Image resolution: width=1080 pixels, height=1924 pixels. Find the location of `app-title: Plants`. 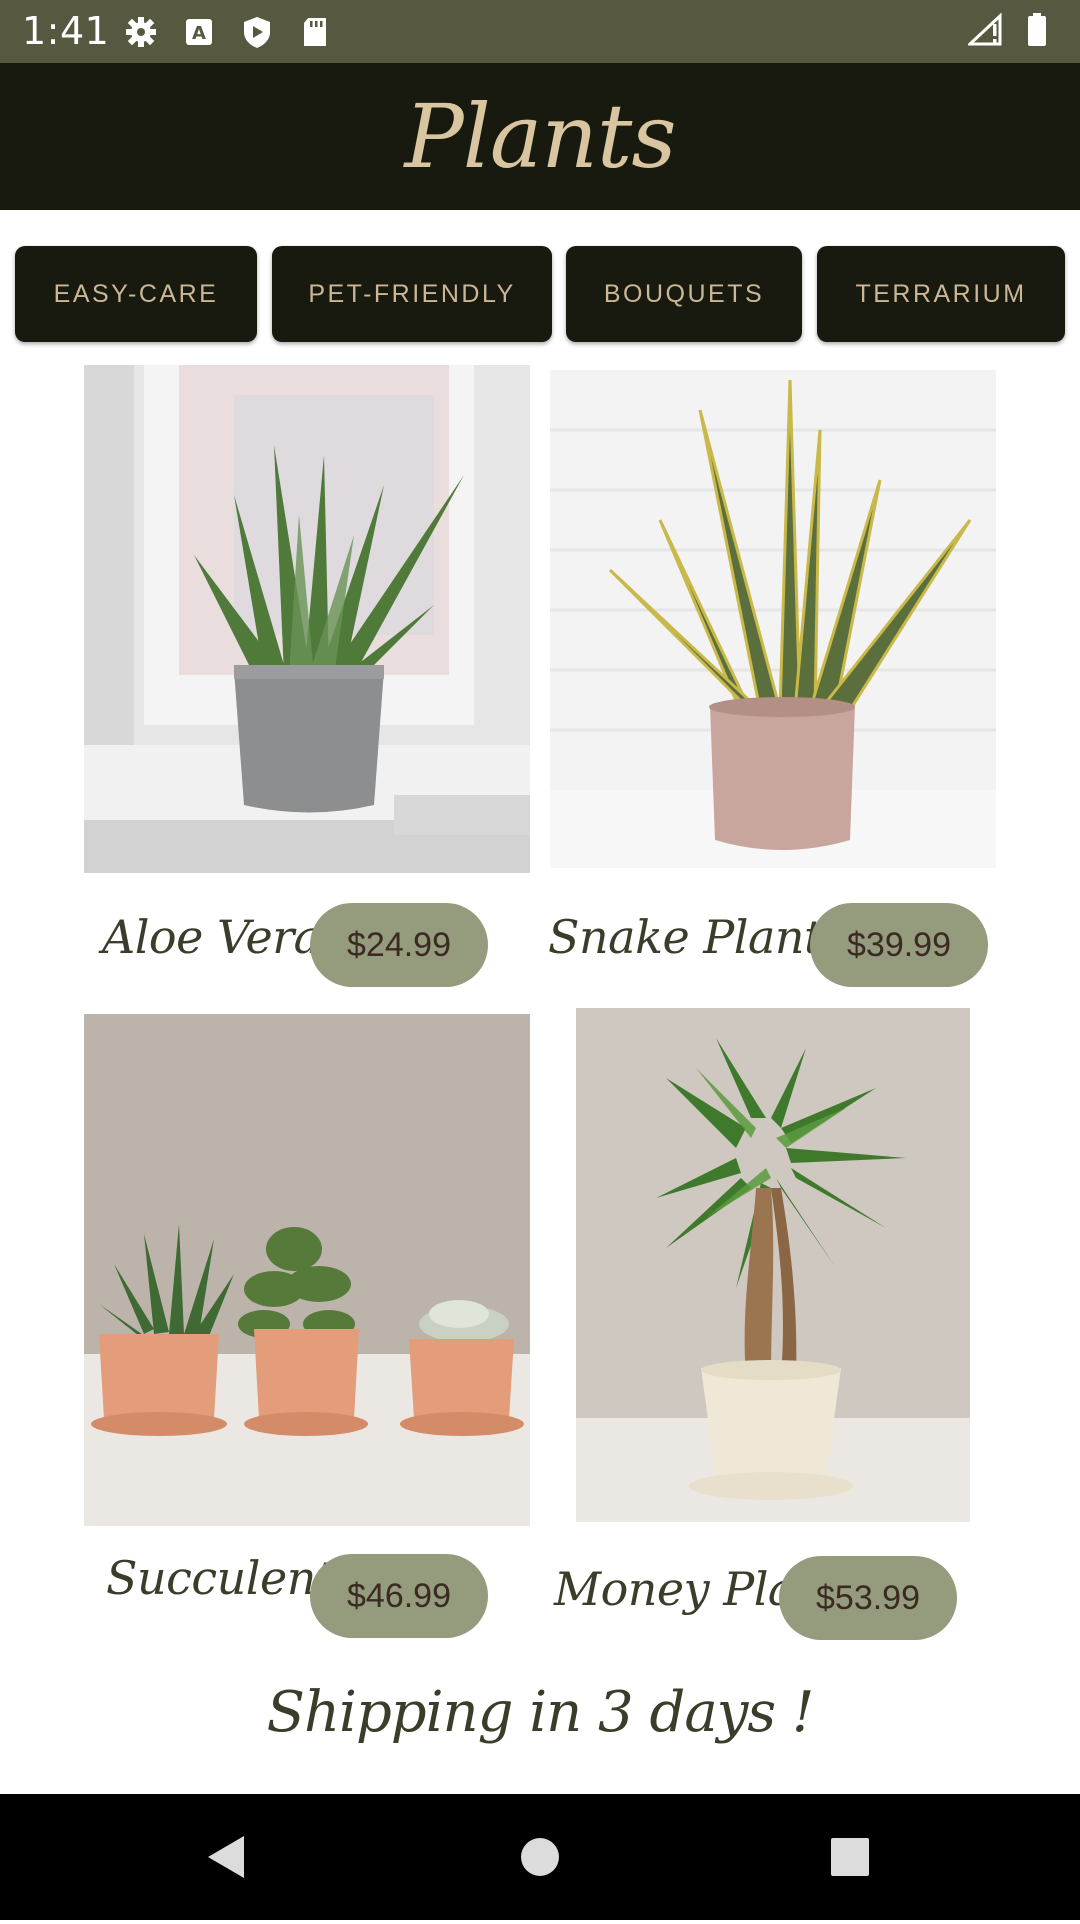

app-title: Plants is located at coordinates (540, 136).